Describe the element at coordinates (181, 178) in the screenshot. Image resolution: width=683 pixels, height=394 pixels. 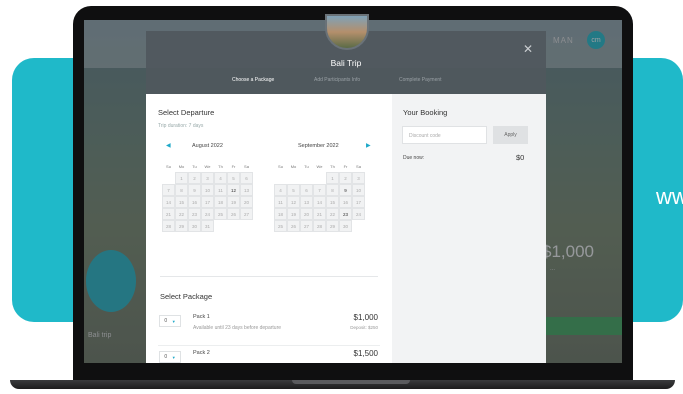
I see `calendar-day: 1` at that location.